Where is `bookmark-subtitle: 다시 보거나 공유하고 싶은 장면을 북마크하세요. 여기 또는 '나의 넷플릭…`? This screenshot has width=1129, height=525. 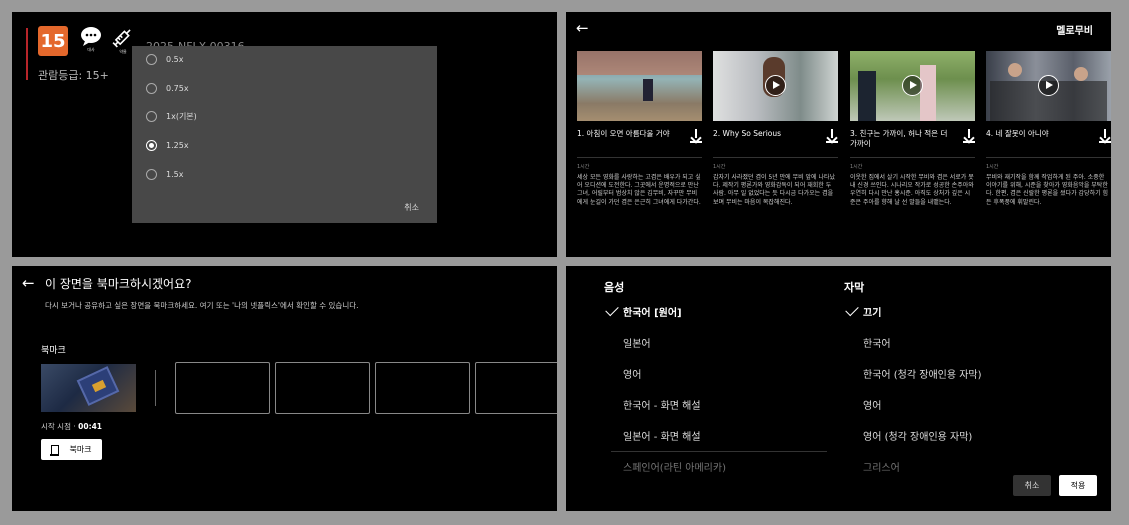 bookmark-subtitle: 다시 보거나 공유하고 싶은 장면을 북마크하세요. 여기 또는 '나의 넷플릭… is located at coordinates (202, 305).